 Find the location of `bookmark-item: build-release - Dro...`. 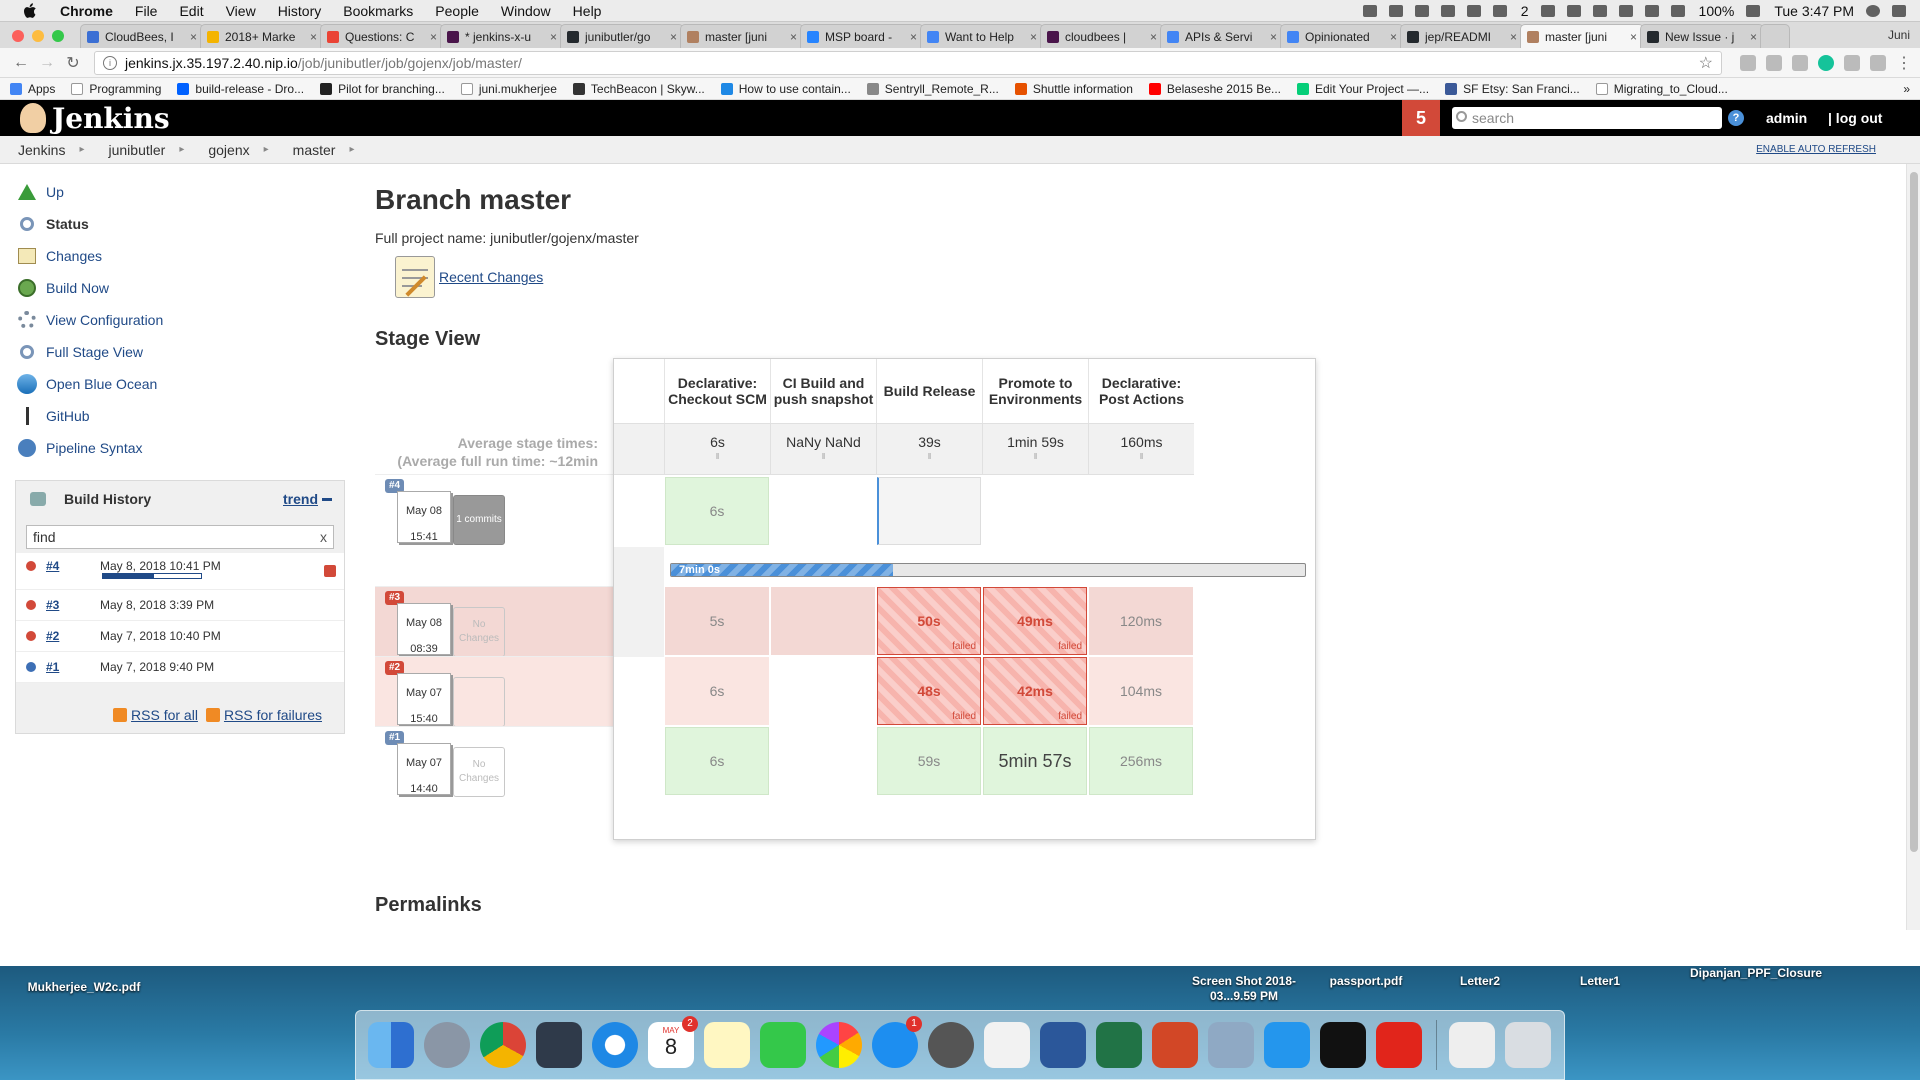

bookmark-item: build-release - Dro... is located at coordinates (240, 89).